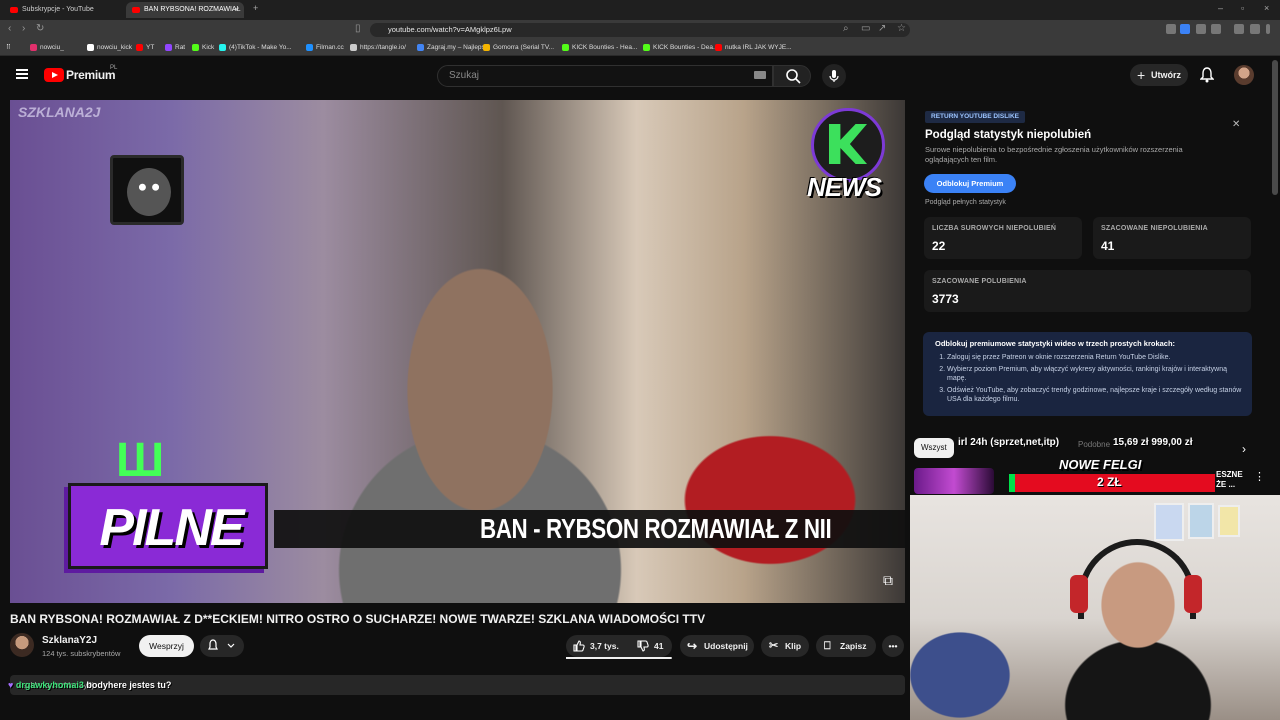 This screenshot has height=720, width=1280. Describe the element at coordinates (54, 75) in the screenshot. I see `youtube-logo-icon` at that location.